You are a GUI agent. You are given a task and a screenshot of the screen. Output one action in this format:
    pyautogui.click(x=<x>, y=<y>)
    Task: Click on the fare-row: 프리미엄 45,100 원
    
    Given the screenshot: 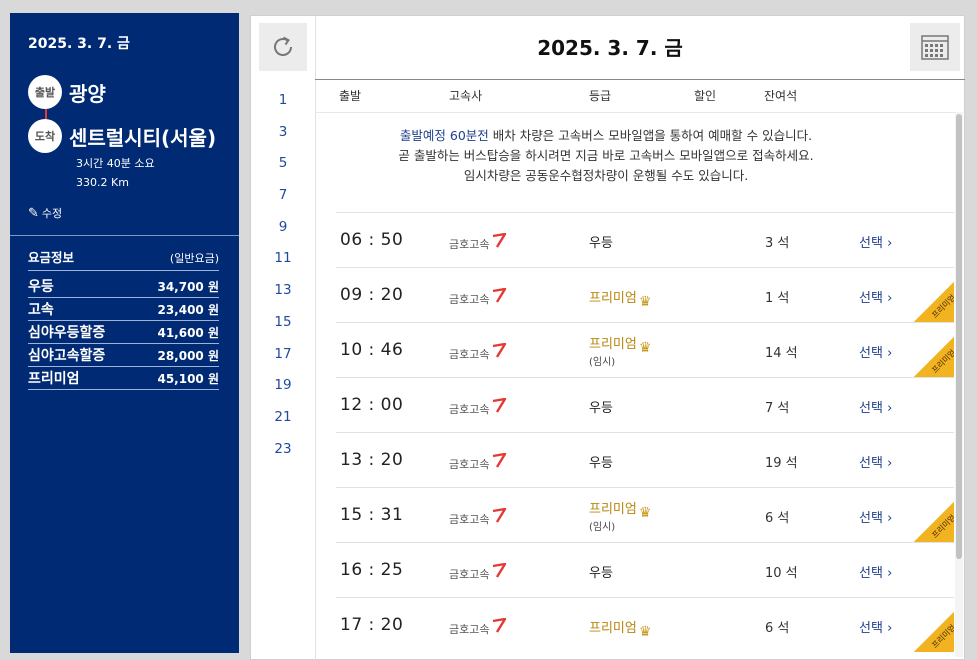 What is the action you would take?
    pyautogui.click(x=123, y=378)
    